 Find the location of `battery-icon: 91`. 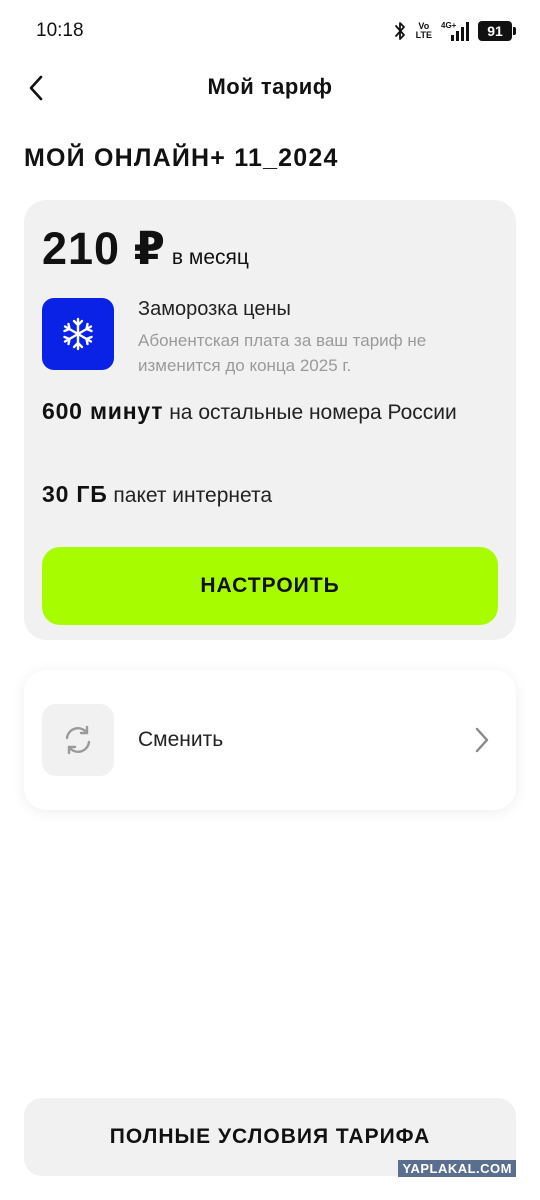

battery-icon: 91 is located at coordinates (497, 31).